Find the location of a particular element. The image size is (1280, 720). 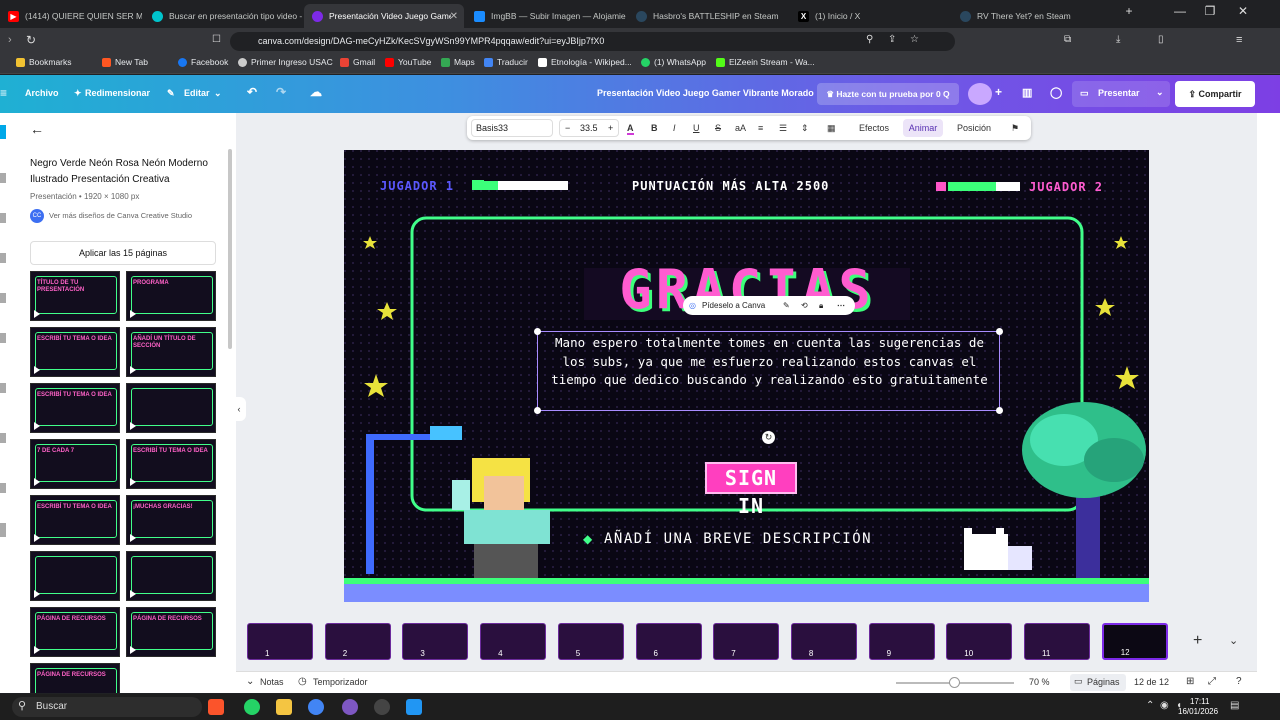

font-select: Basis33 is located at coordinates (512, 128).